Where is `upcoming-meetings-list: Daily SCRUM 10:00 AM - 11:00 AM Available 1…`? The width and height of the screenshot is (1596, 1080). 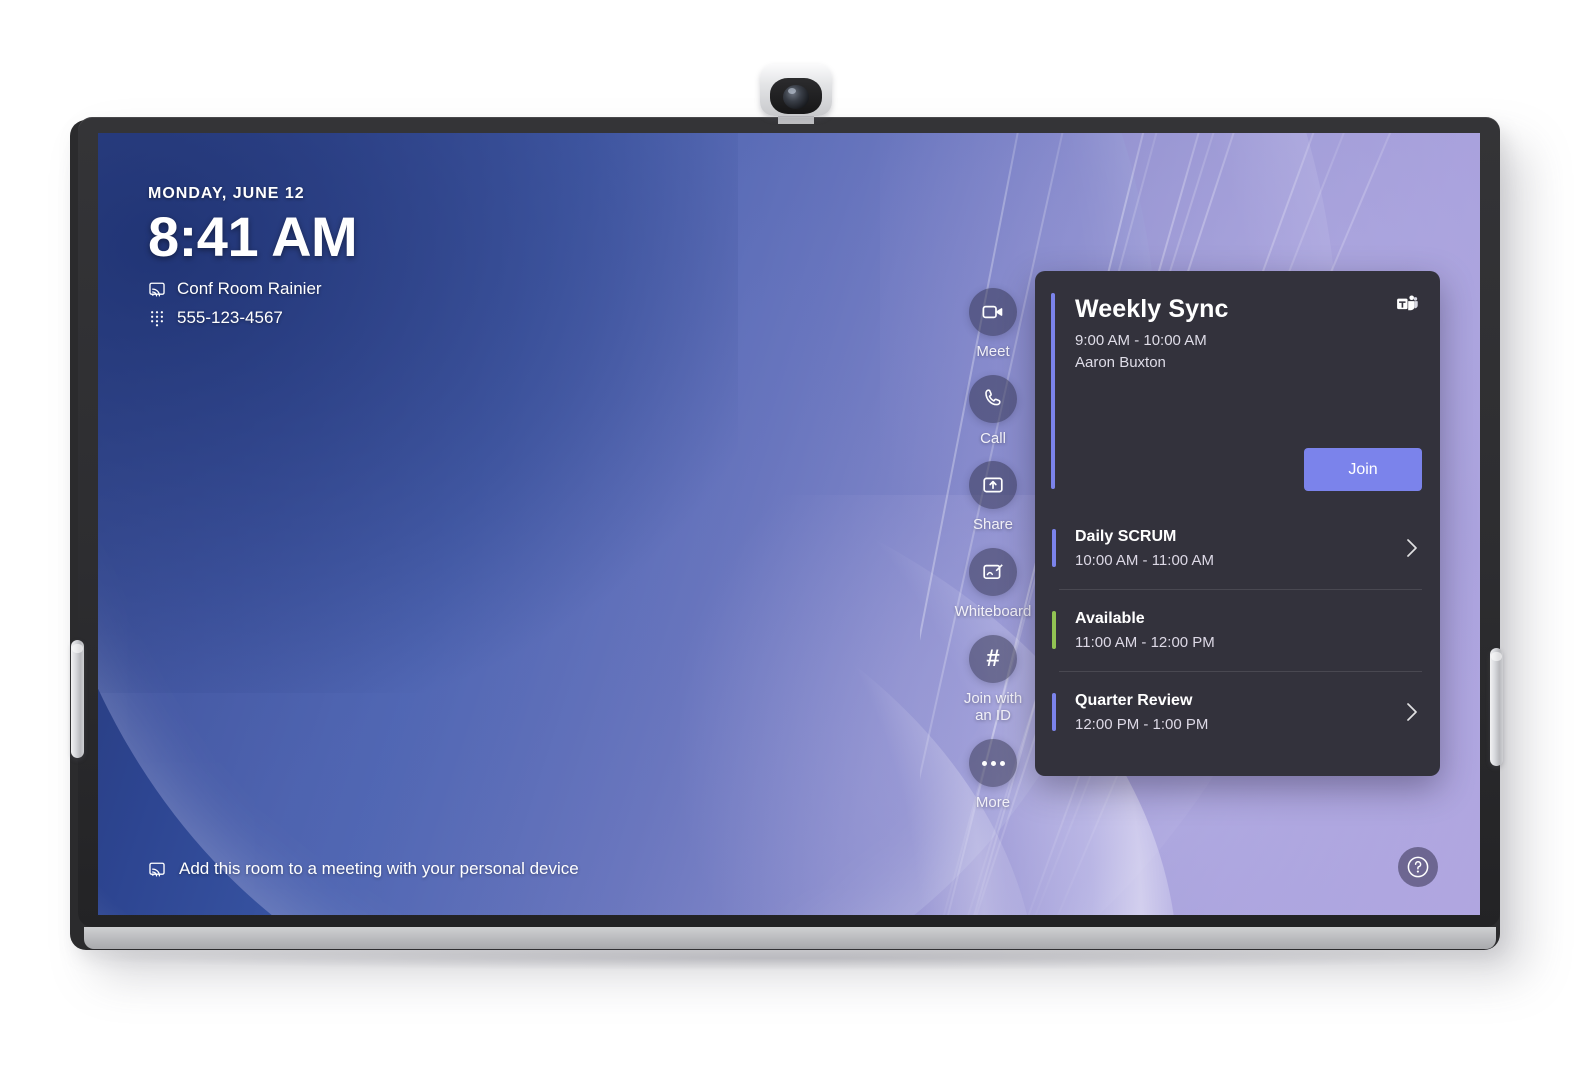
upcoming-meetings-list: Daily SCRUM 10:00 AM - 11:00 AM Available 1… is located at coordinates (1237, 633).